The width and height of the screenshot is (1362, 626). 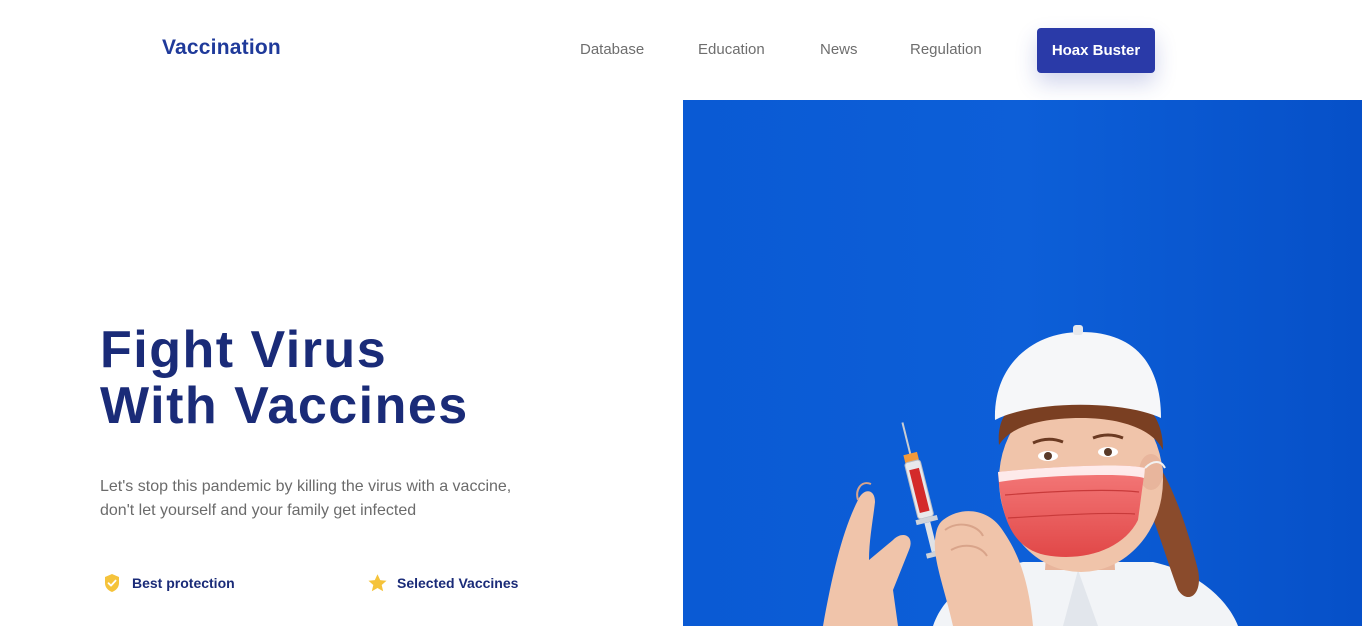 What do you see at coordinates (284, 406) in the screenshot?
I see `hero-title-line-2: With Vaccines` at bounding box center [284, 406].